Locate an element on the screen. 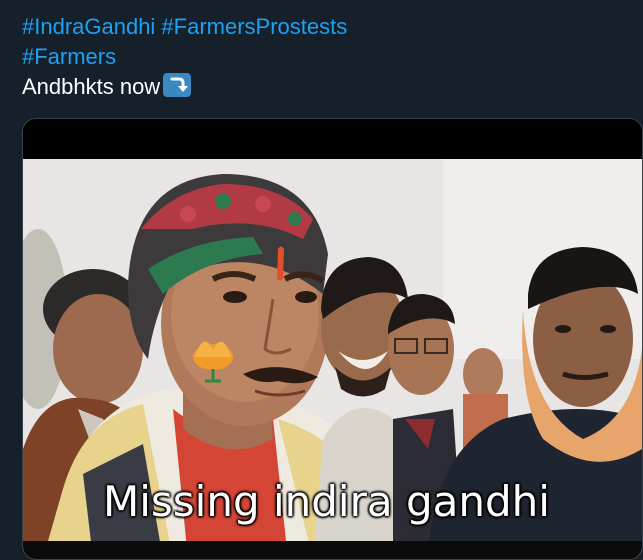 This screenshot has height=560, width=643. hashtag-line-1: #IndraGandhi #FarmersProstests is located at coordinates (322, 27).